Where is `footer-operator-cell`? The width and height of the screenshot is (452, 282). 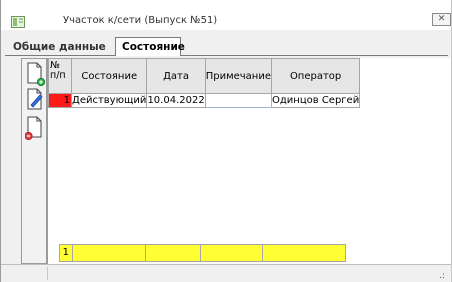
footer-operator-cell is located at coordinates (304, 253).